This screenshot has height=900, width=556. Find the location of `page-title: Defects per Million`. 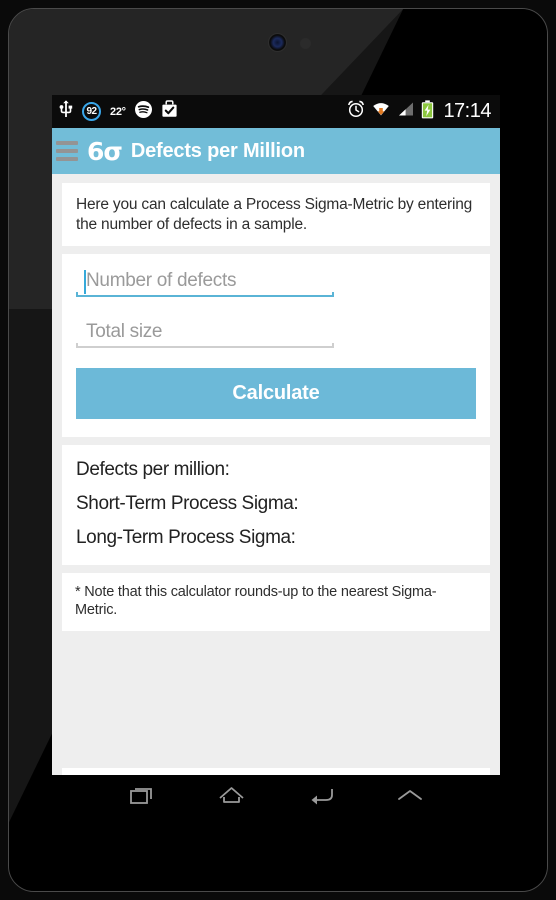

page-title: Defects per Million is located at coordinates (217, 150).